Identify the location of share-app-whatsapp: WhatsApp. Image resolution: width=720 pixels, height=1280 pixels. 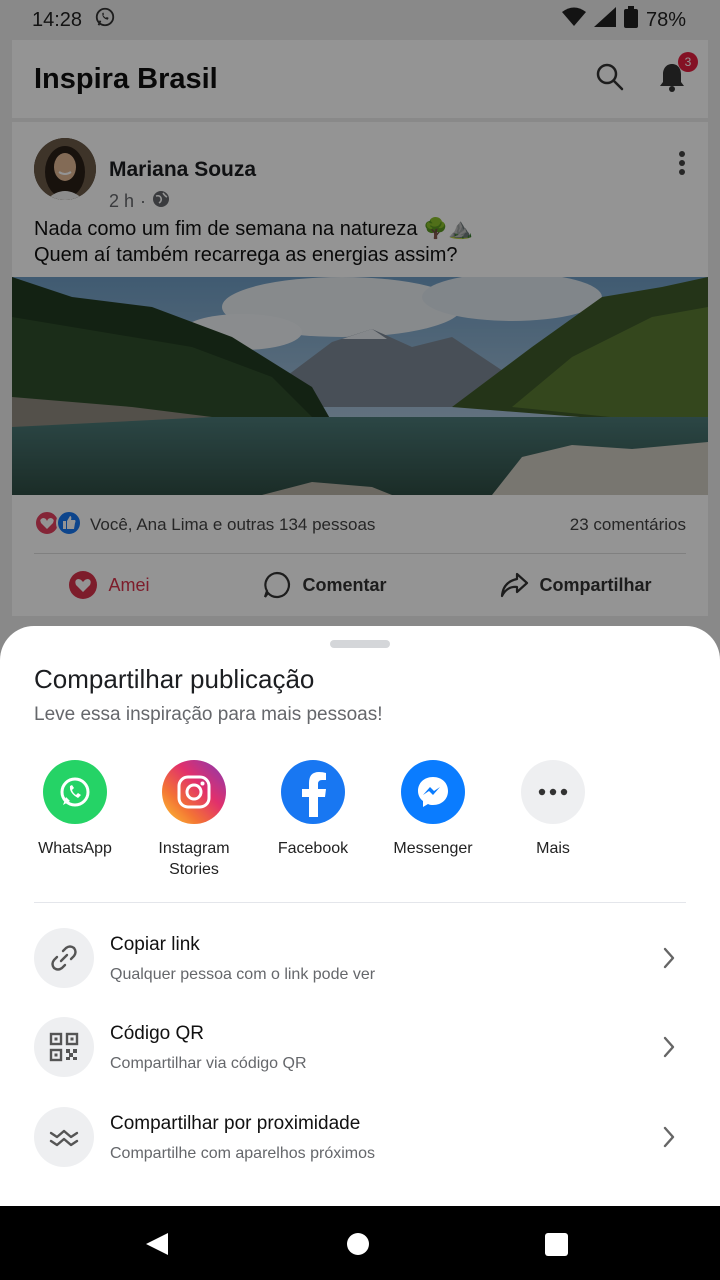
(75, 809).